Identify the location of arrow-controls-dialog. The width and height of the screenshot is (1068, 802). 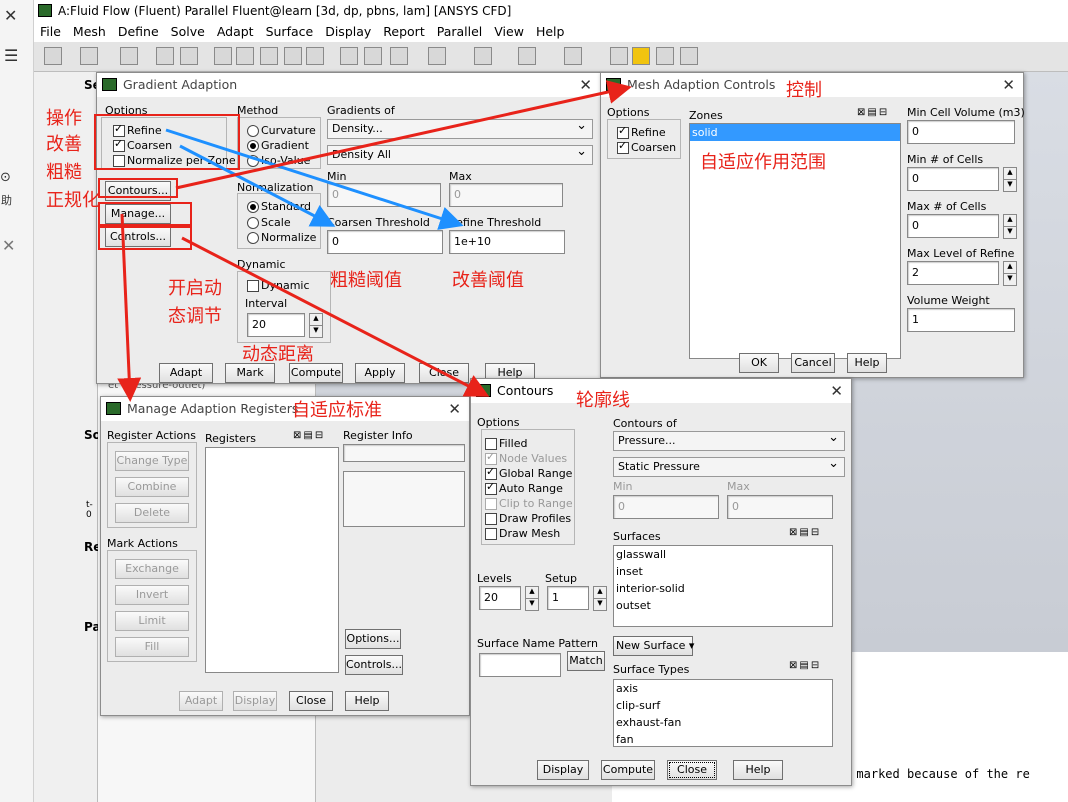
(403, 135).